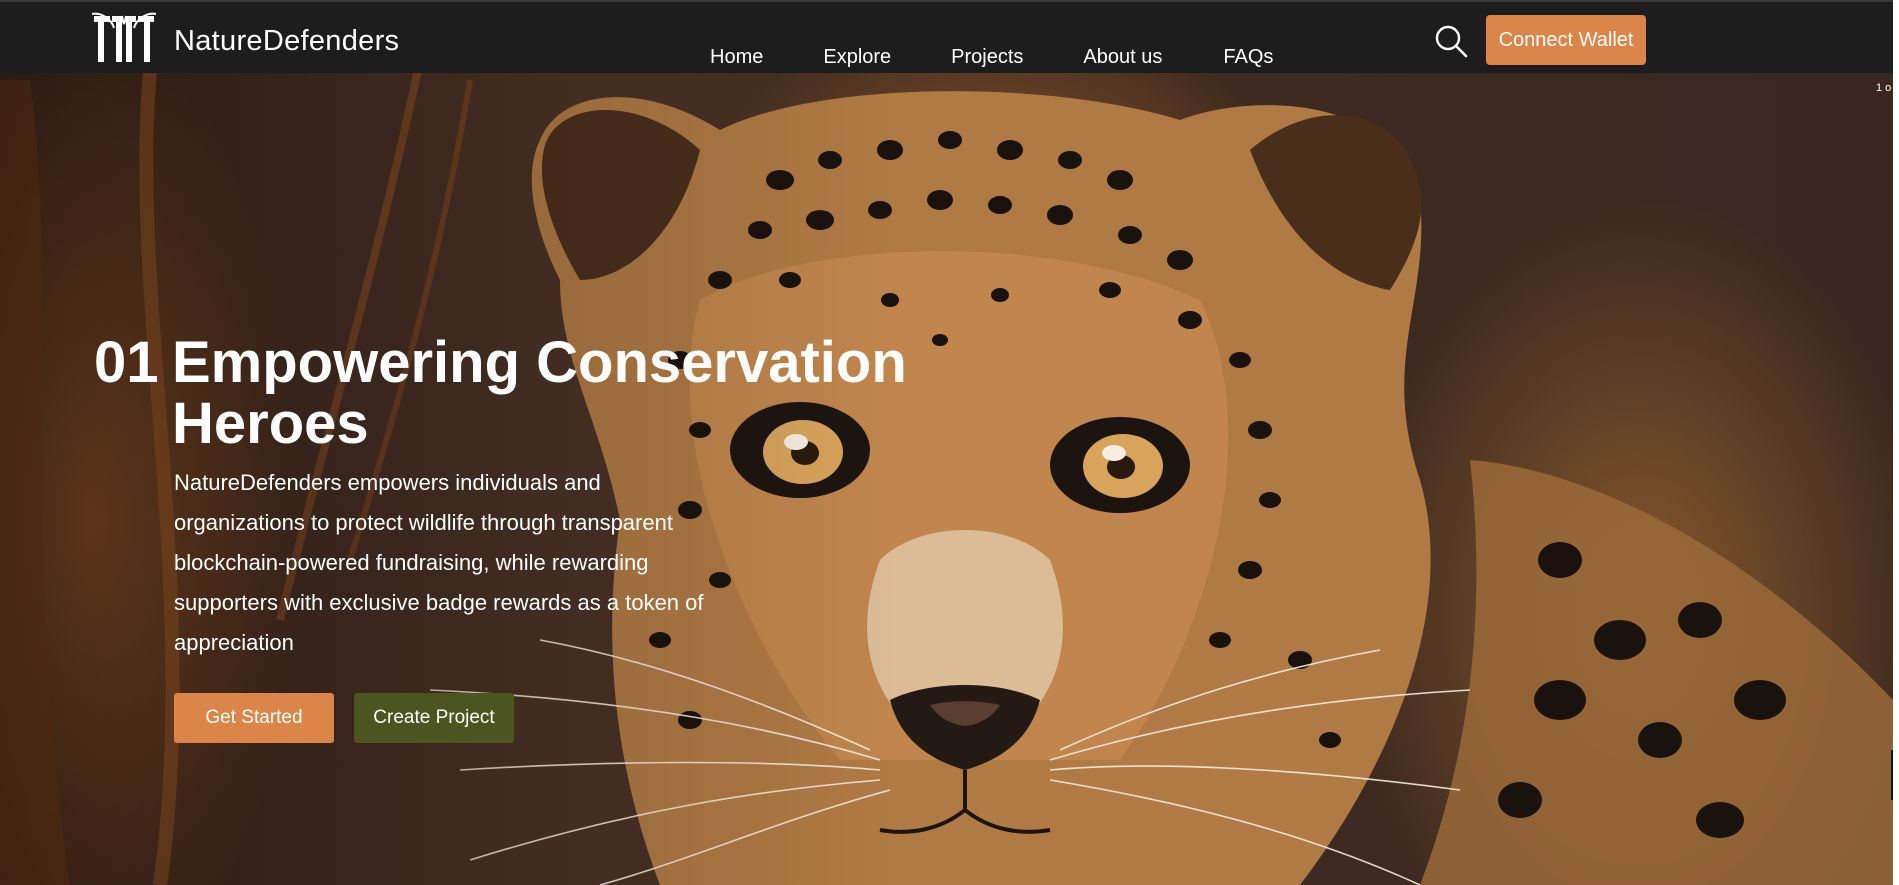 This screenshot has height=885, width=1899. I want to click on slide-counter: 1 o, so click(1884, 88).